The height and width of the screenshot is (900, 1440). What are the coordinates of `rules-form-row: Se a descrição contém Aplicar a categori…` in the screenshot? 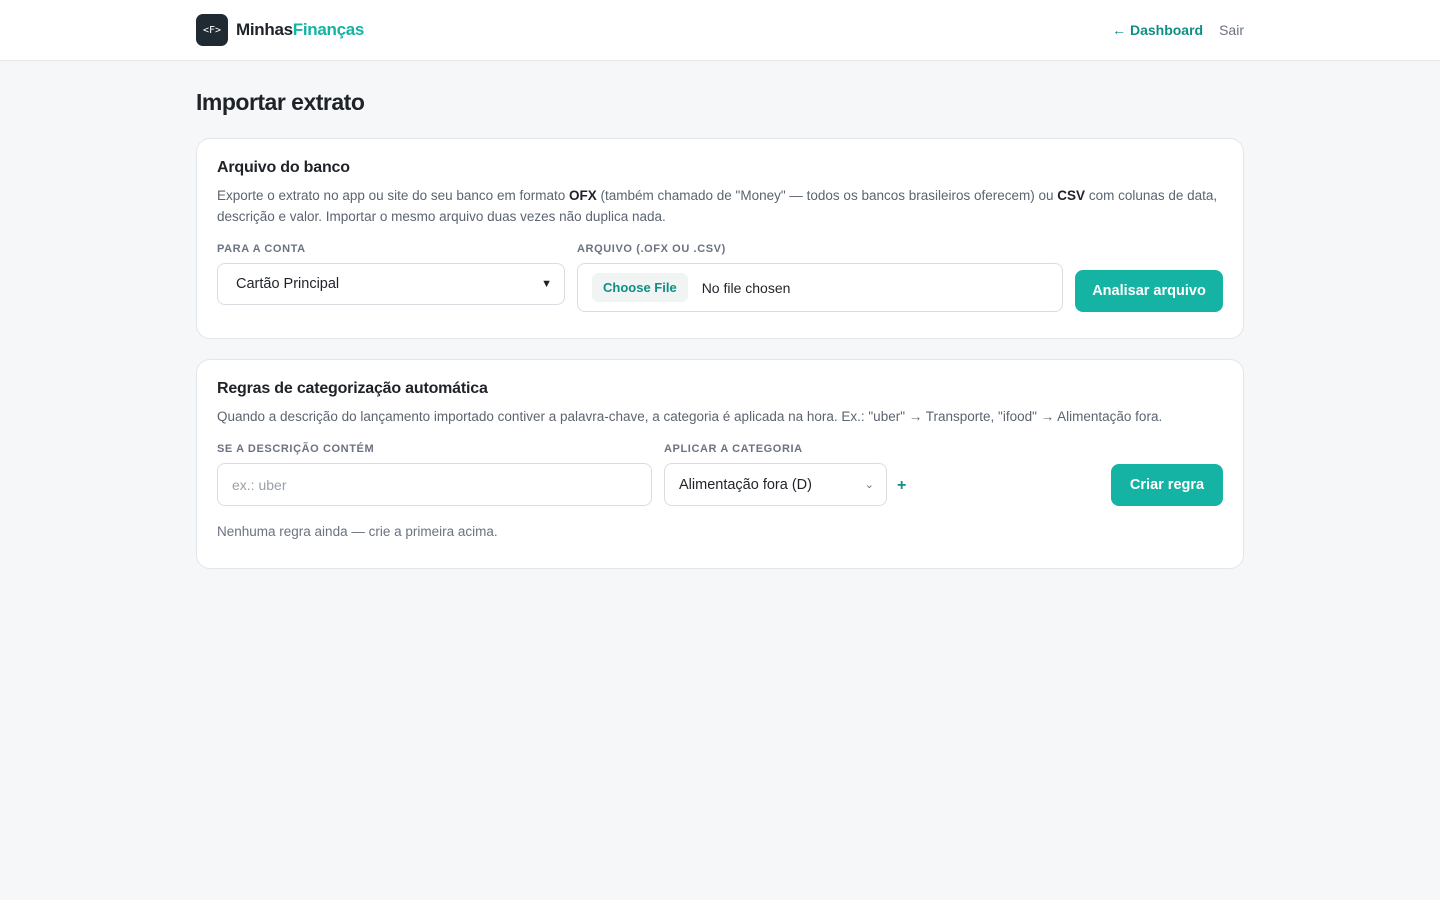 It's located at (720, 474).